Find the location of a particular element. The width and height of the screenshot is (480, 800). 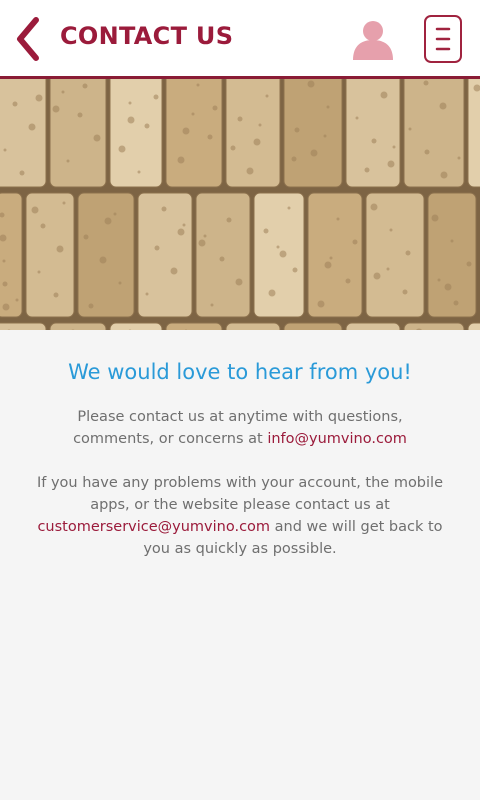

back-button is located at coordinates (28, 39).